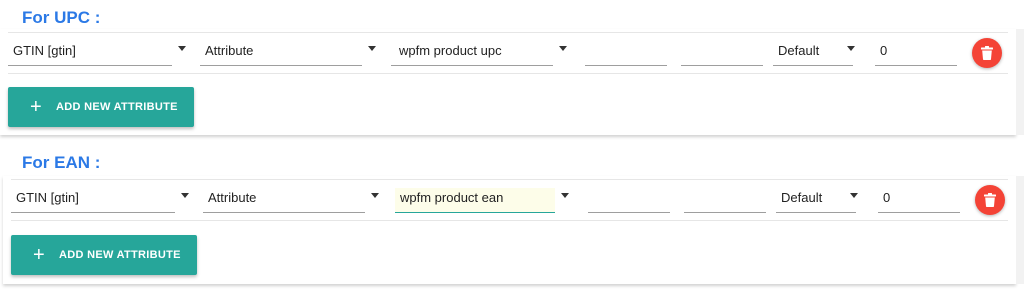  What do you see at coordinates (452, 197) in the screenshot?
I see `ean-value-text: wpfm product ean` at bounding box center [452, 197].